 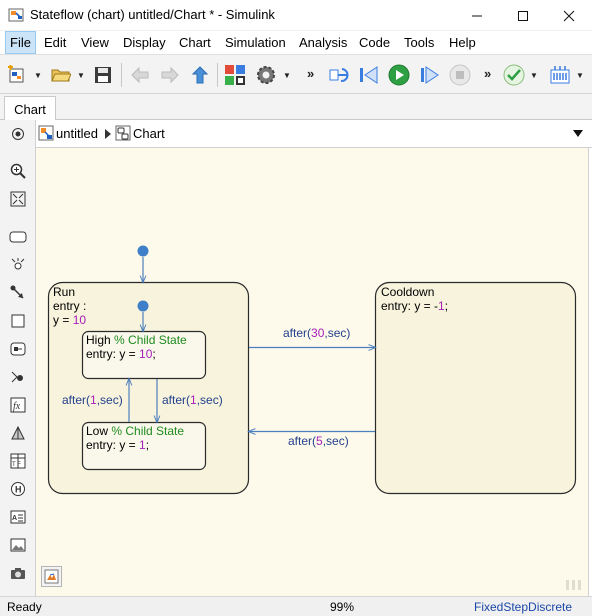 What do you see at coordinates (117, 445) in the screenshot?
I see `state-low-entry: entry: y = 1;` at bounding box center [117, 445].